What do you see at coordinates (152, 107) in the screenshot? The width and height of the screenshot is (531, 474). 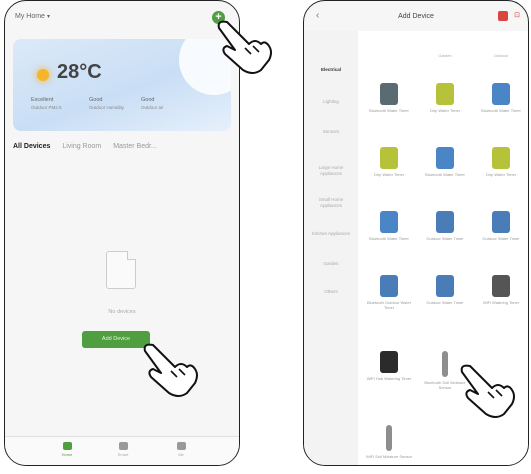 I see `weather-stat-value: Outdoor air` at bounding box center [152, 107].